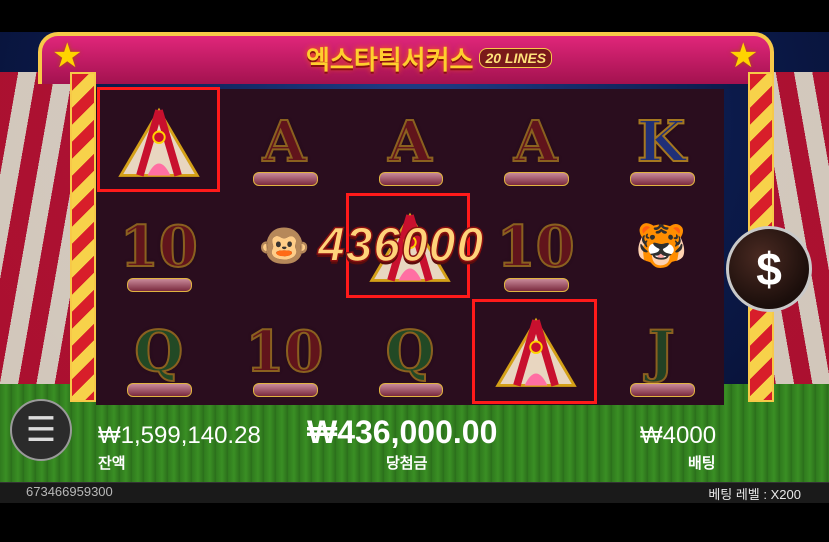 The image size is (829, 542). Describe the element at coordinates (179, 435) in the screenshot. I see `balance-value: ₩1,599,140.28` at that location.